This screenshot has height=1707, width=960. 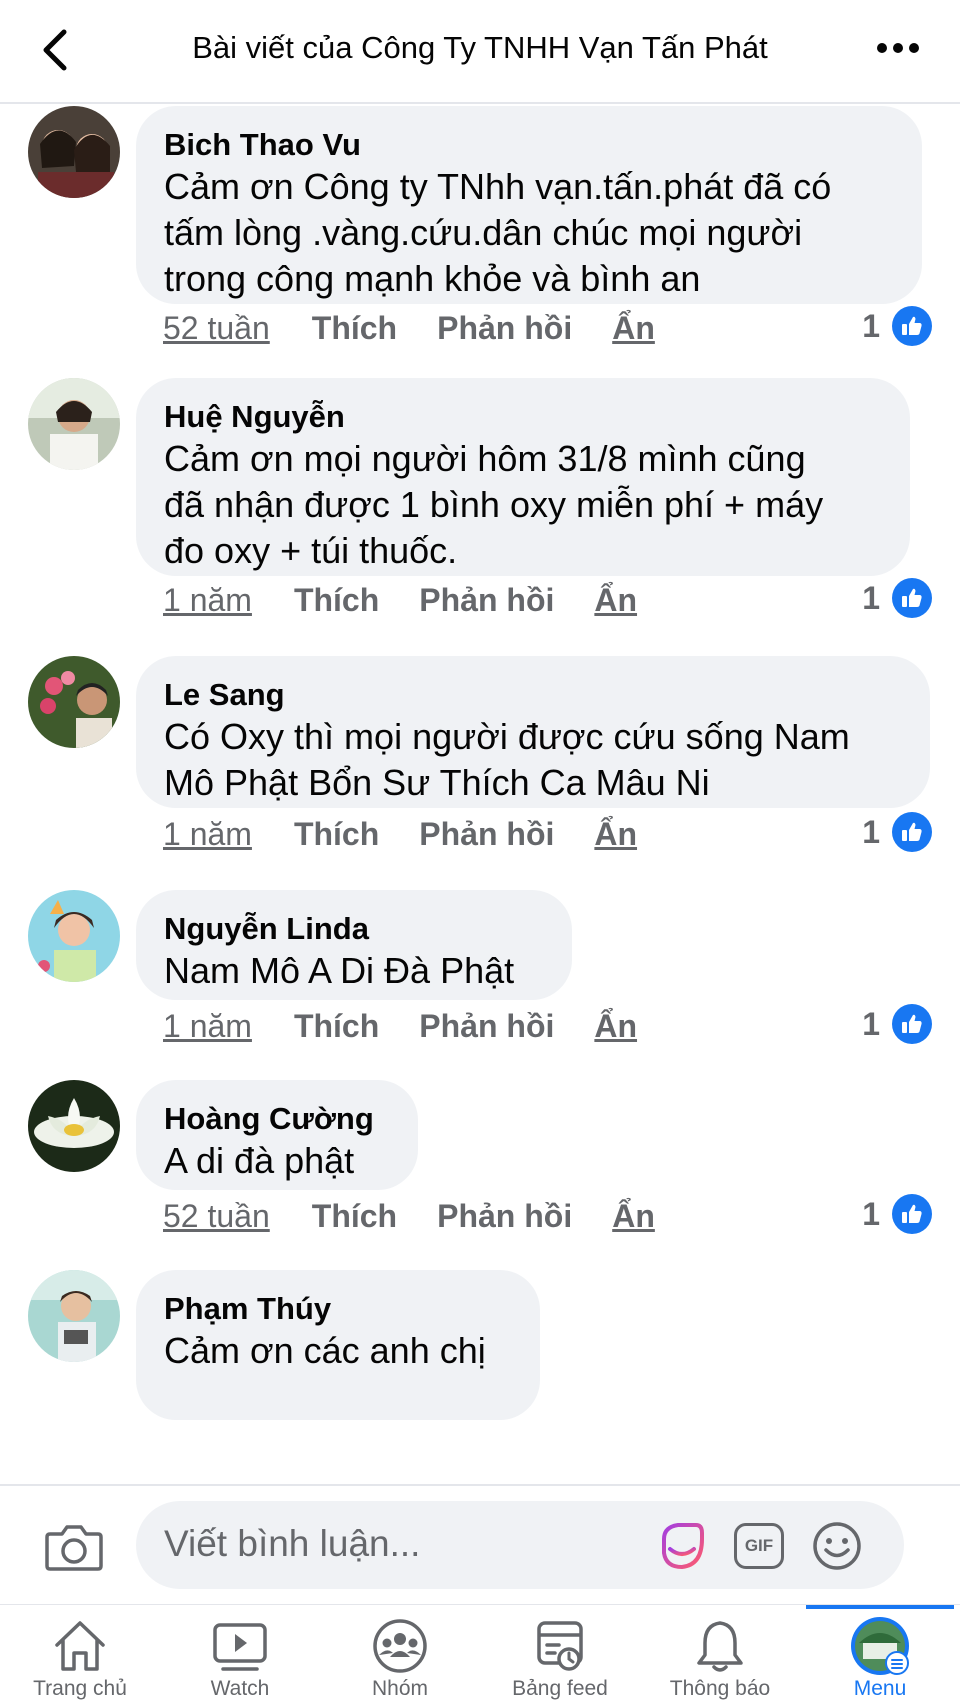 What do you see at coordinates (325, 1350) in the screenshot?
I see `comment-text: Cảm ơn các anh chị` at bounding box center [325, 1350].